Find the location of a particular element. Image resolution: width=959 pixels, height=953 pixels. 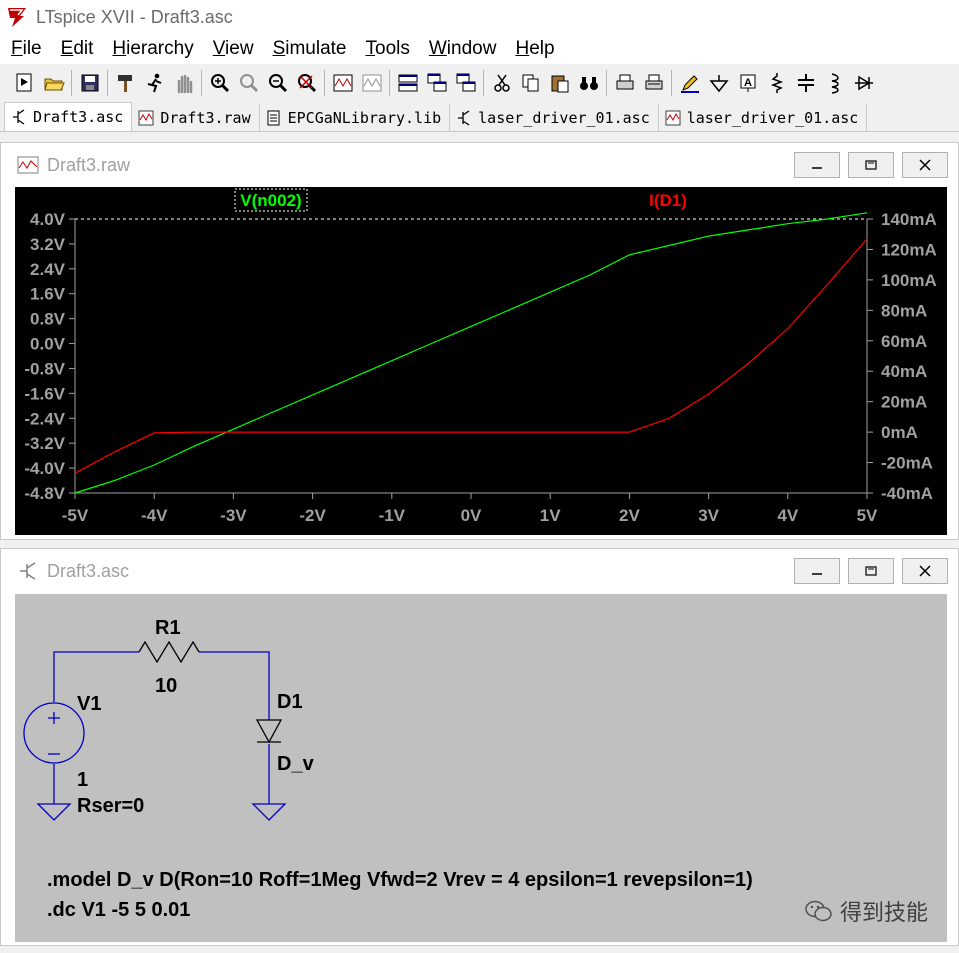

zoom-pan-icon is located at coordinates (248, 83).